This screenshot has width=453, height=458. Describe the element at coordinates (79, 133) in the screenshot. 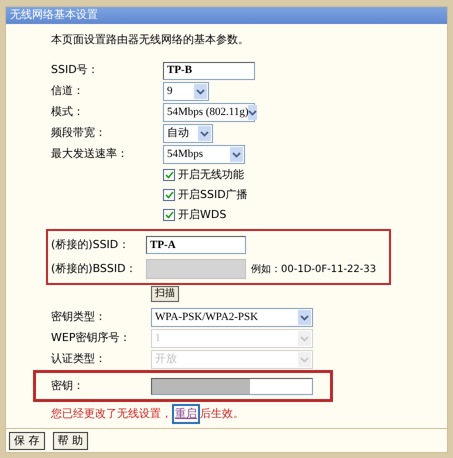

I see `field-label: 频段带宽：` at that location.